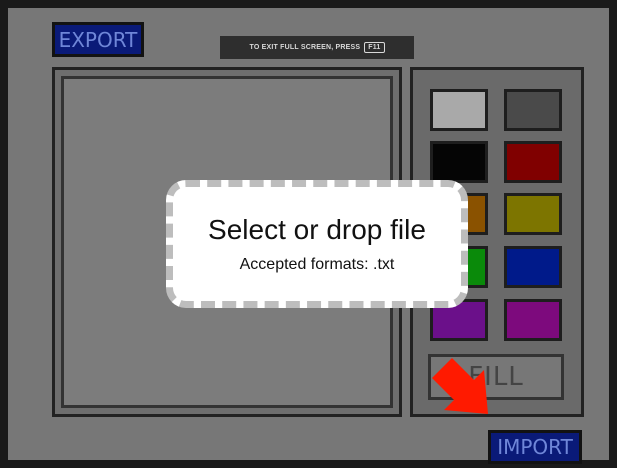  What do you see at coordinates (317, 264) in the screenshot?
I see `drop-zone-subtitle: Accepted formats: .txt` at bounding box center [317, 264].